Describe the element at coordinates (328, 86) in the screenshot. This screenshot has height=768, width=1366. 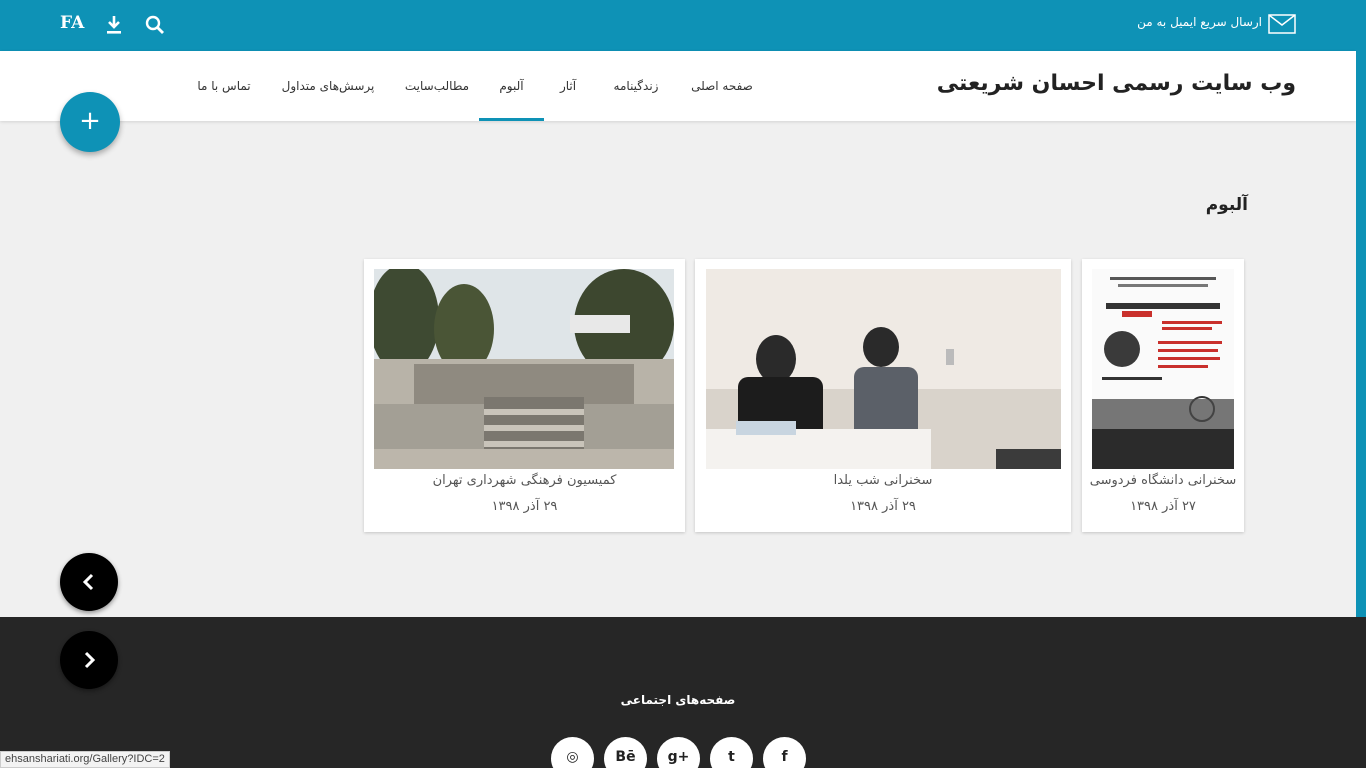
I see `nav-faq: پرسش‌های متداول` at that location.